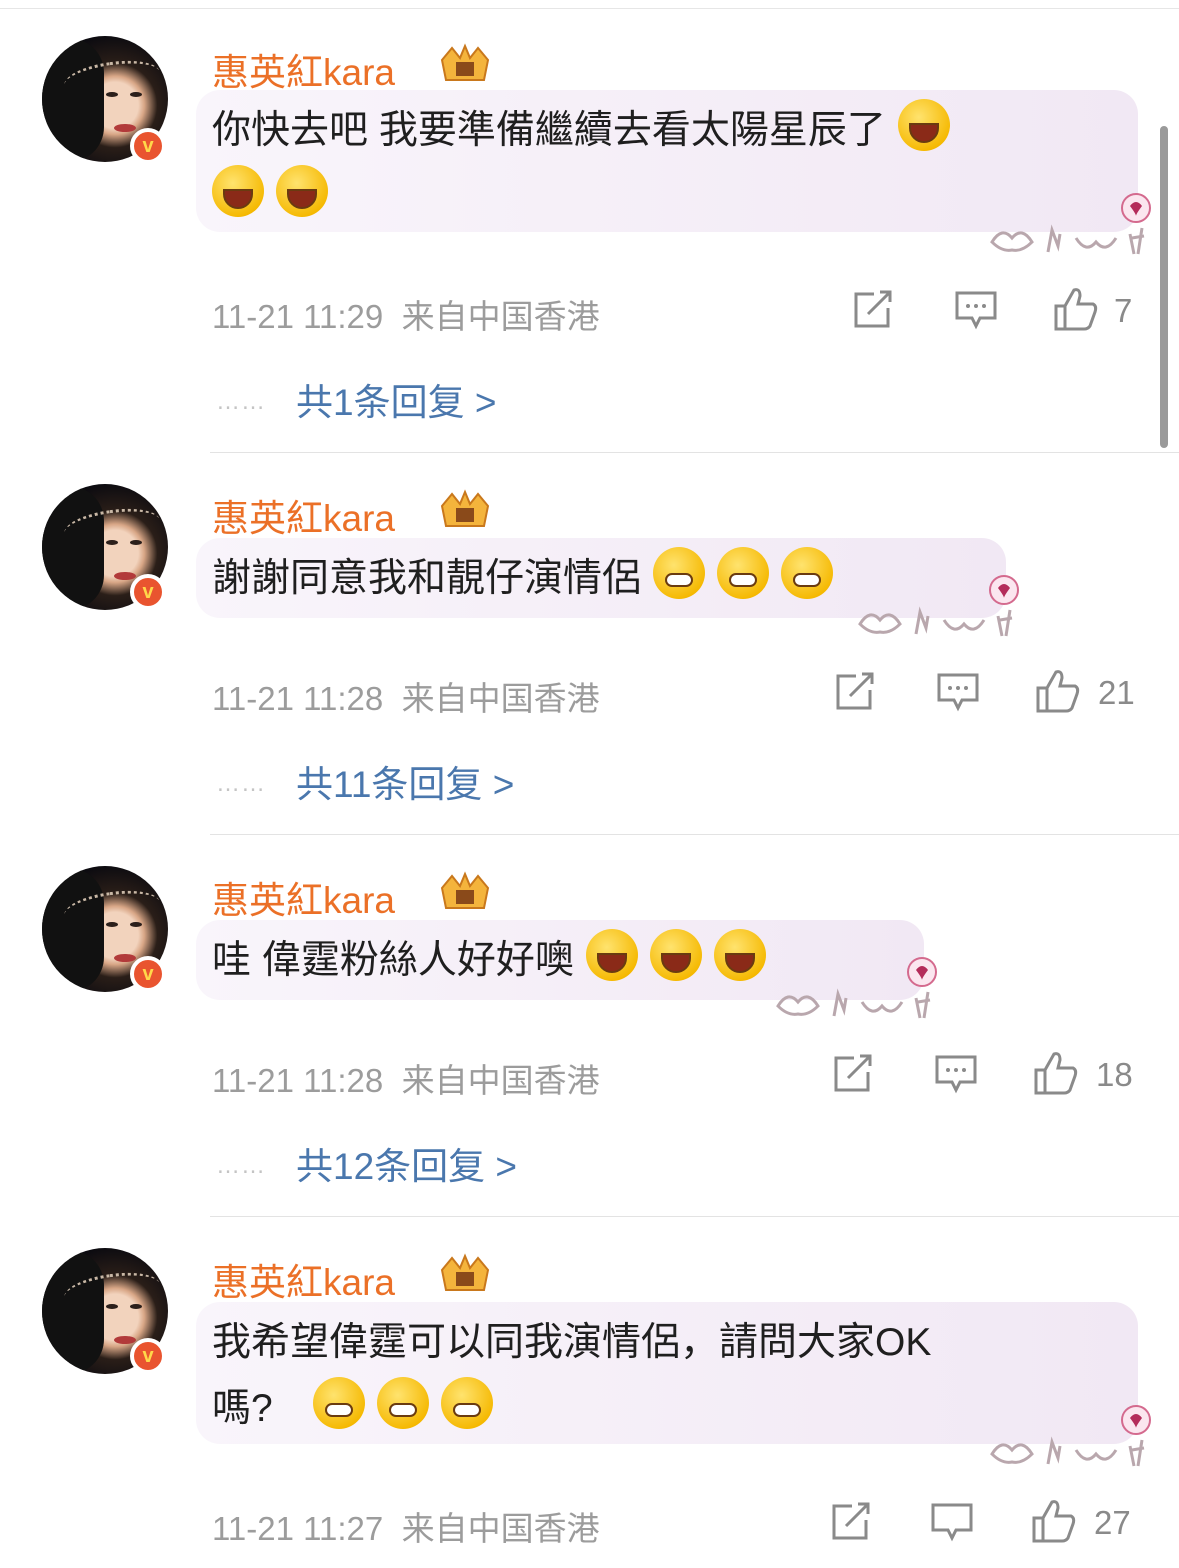 The width and height of the screenshot is (1179, 1568). What do you see at coordinates (1114, 1074) in the screenshot?
I see `like-count: 18` at bounding box center [1114, 1074].